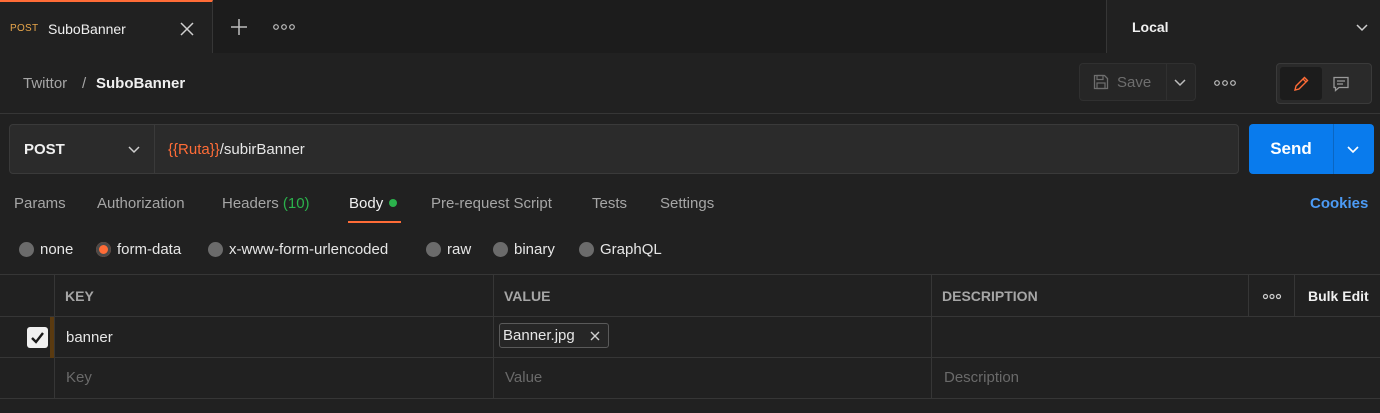 This screenshot has height=413, width=1380. Describe the element at coordinates (523, 377) in the screenshot. I see `value-input: Value` at that location.